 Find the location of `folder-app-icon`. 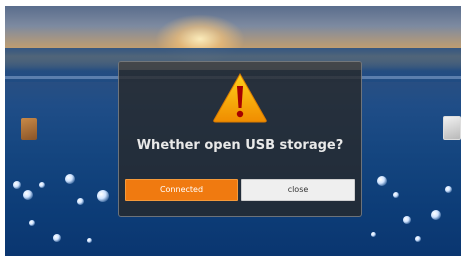

folder-app-icon is located at coordinates (29, 129).